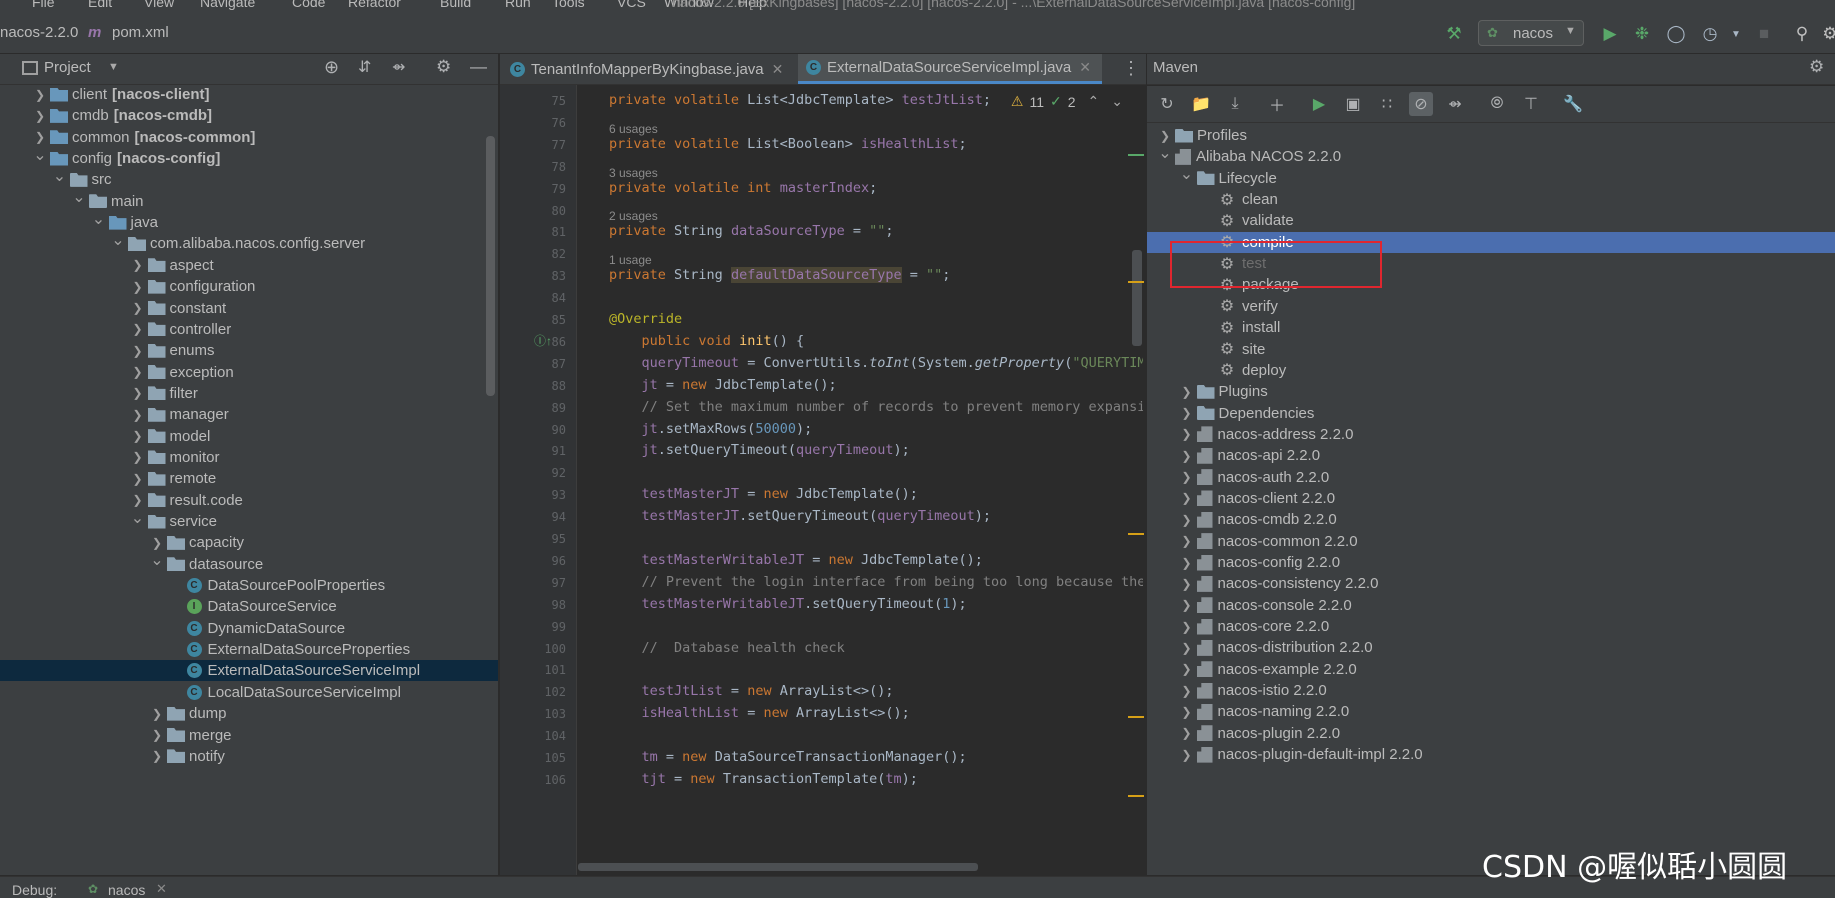  Describe the element at coordinates (707, 341) in the screenshot. I see `code-line: public void init() {` at that location.